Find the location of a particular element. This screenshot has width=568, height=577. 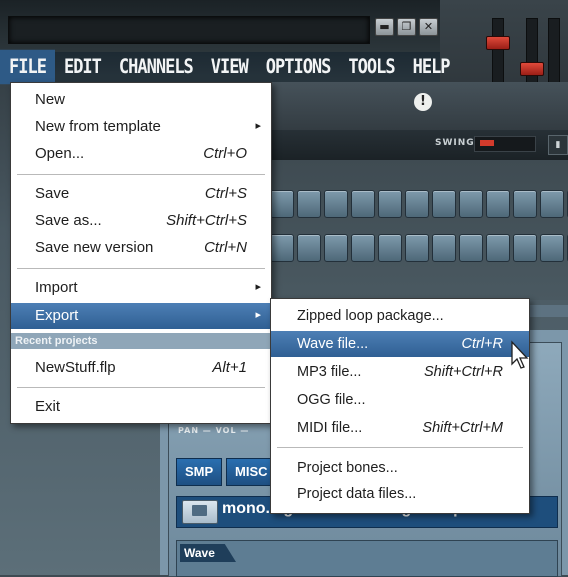

minimize-button: ▬ is located at coordinates (384, 27).